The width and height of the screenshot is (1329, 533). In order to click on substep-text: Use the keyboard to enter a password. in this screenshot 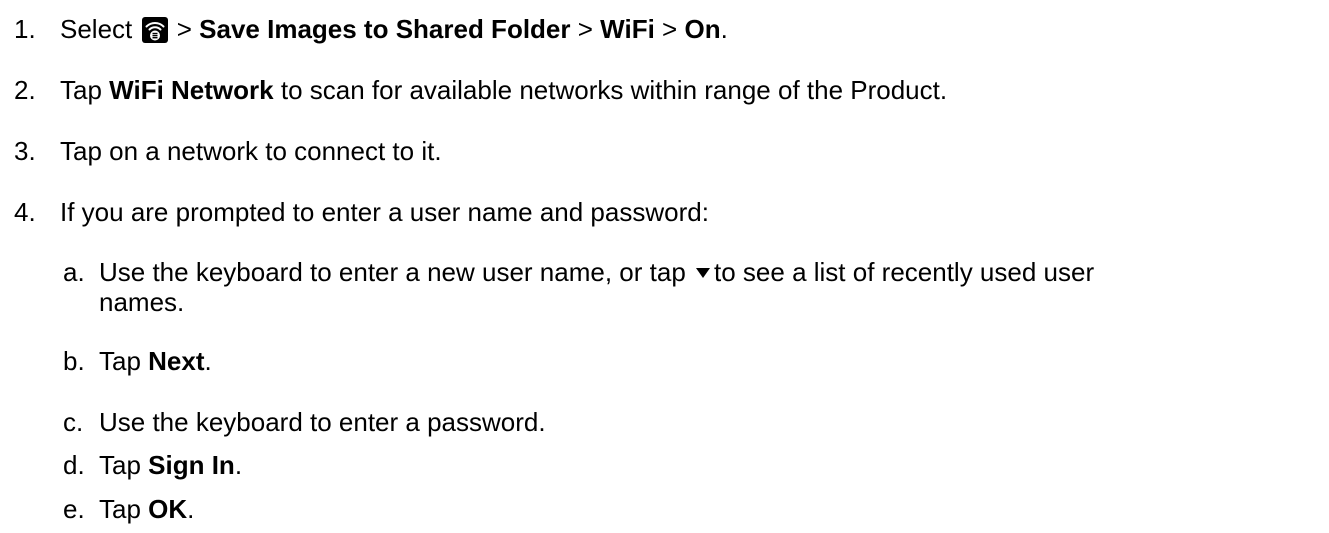, I will do `click(322, 422)`.